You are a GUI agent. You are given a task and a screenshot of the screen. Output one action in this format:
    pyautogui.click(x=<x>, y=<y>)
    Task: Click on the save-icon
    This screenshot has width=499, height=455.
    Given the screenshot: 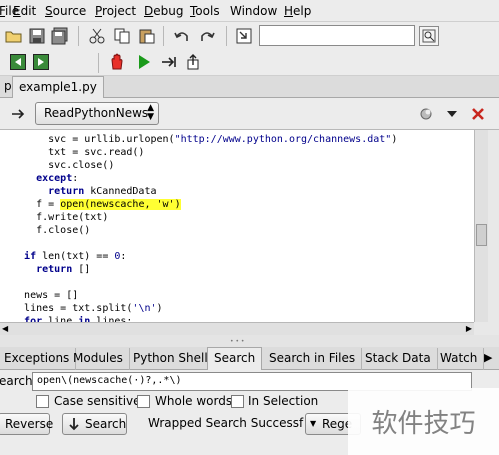 What is the action you would take?
    pyautogui.click(x=37, y=36)
    